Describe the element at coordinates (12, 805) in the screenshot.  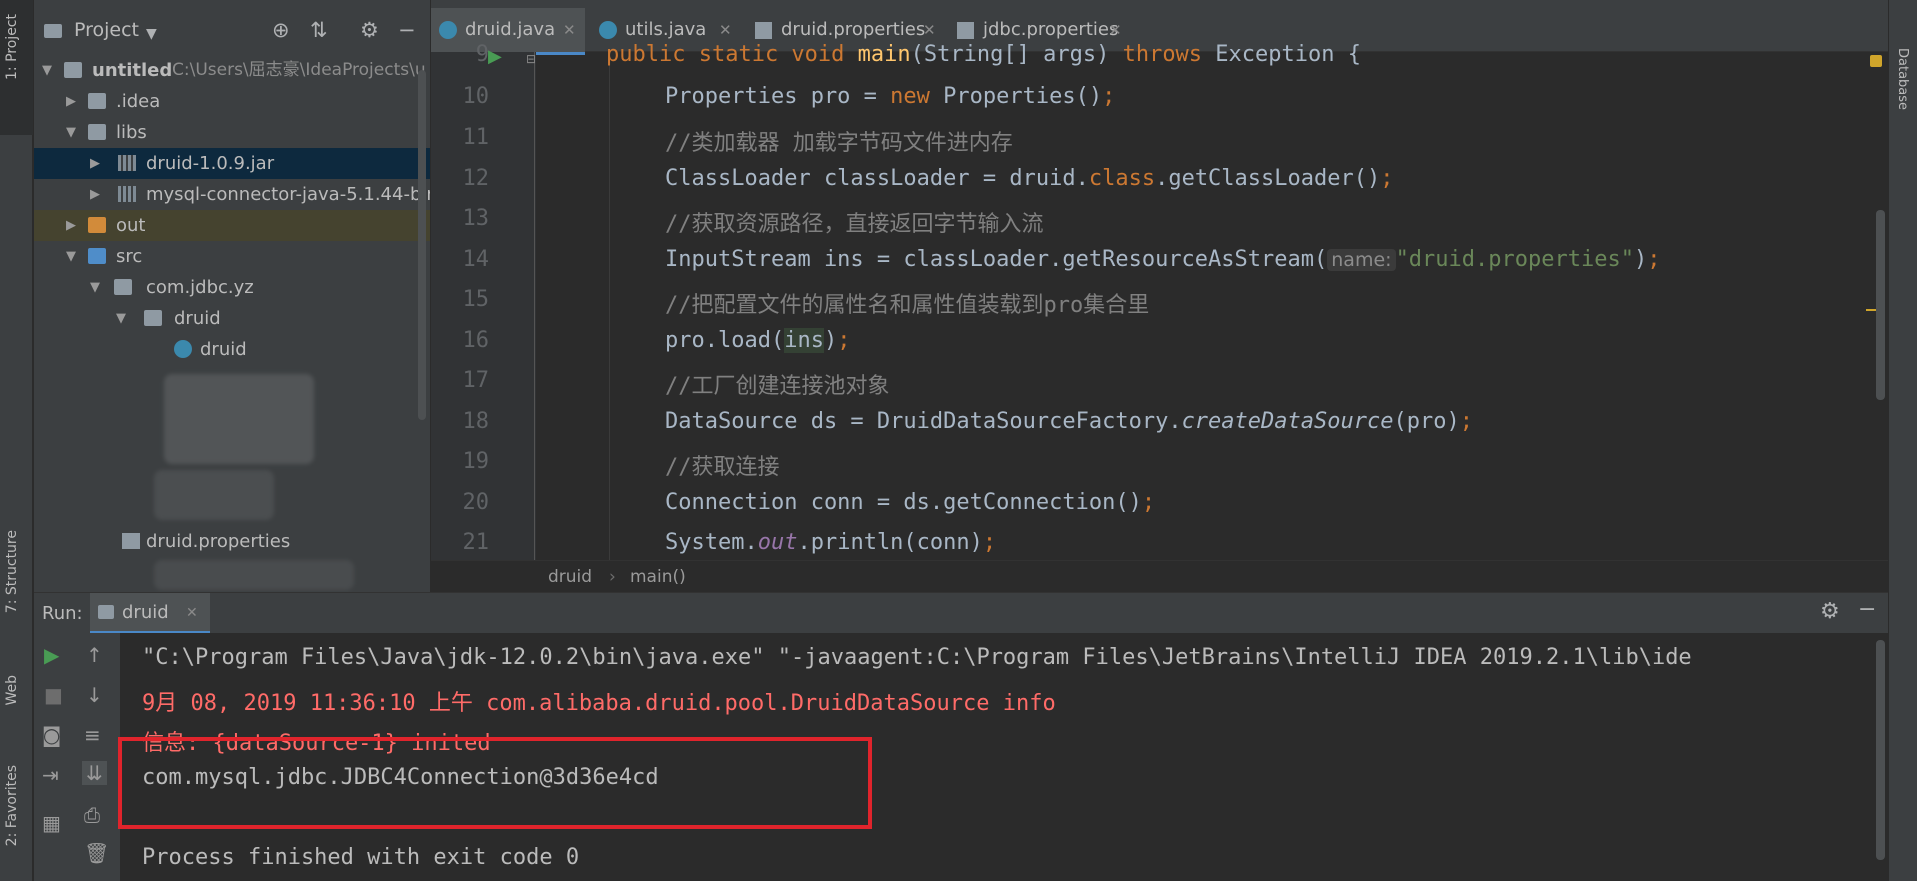
I see `favorites-tool-tab: 2: Favorites` at that location.